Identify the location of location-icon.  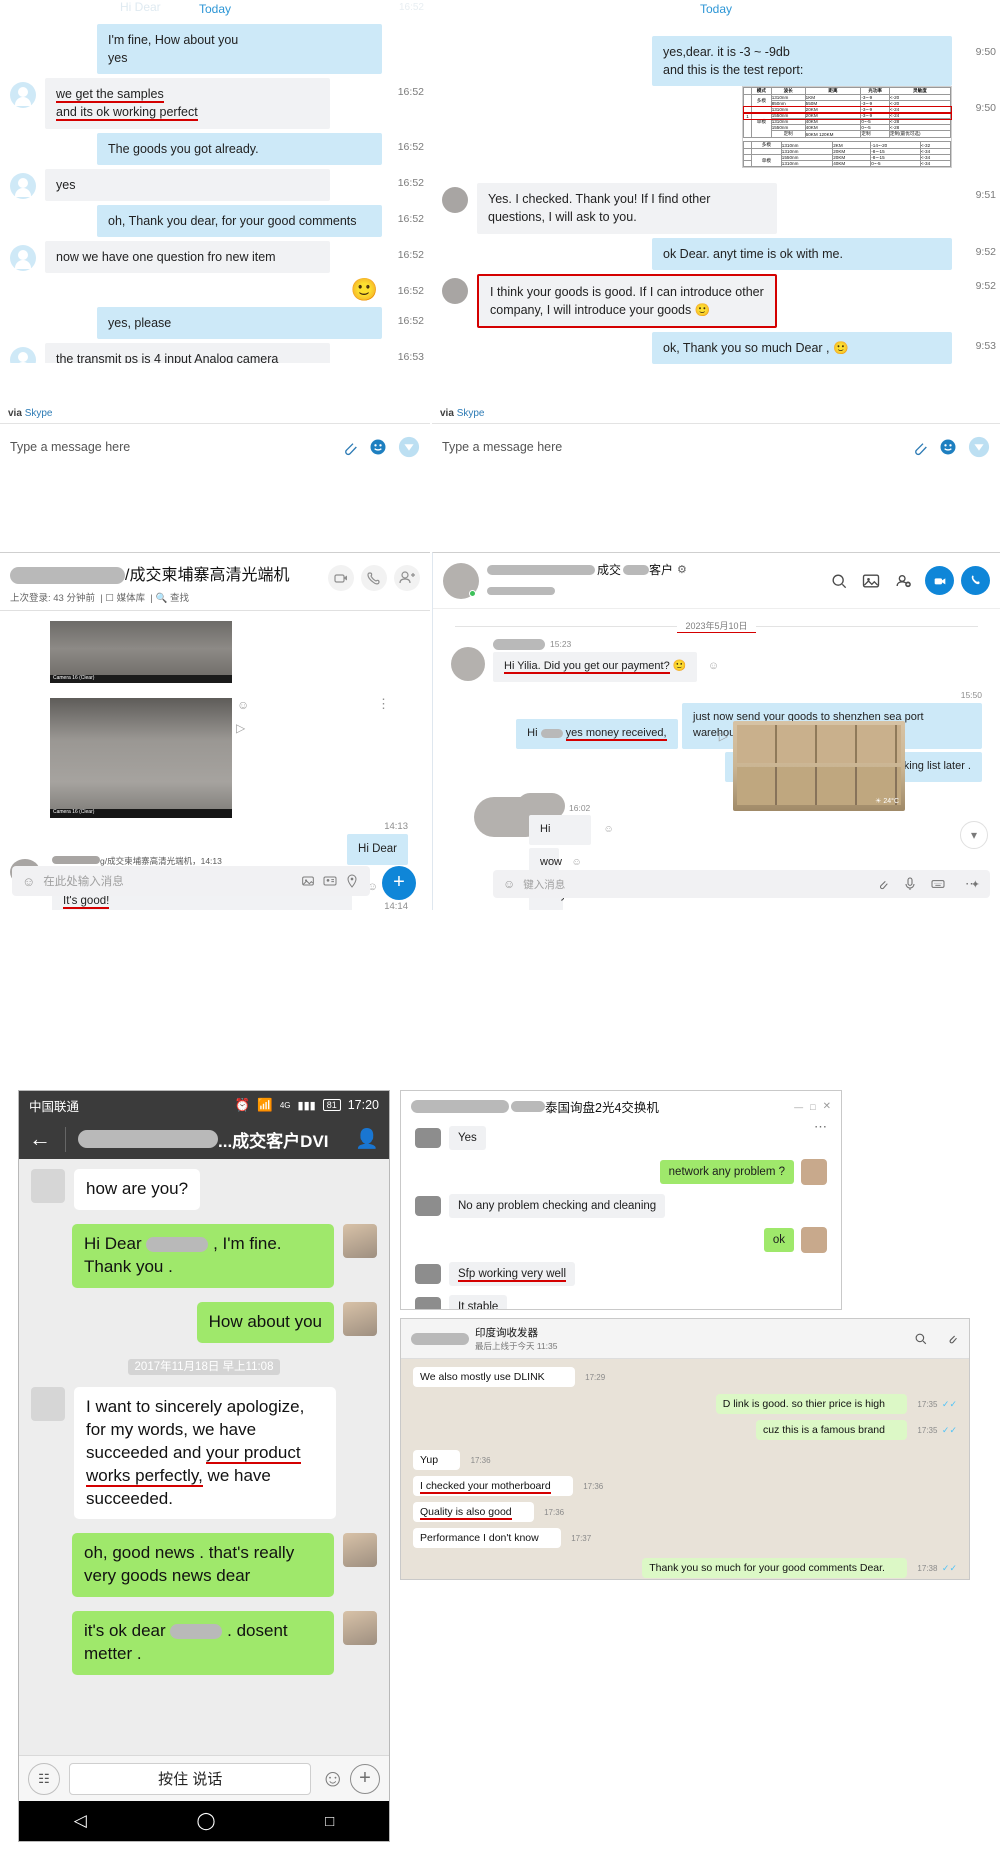
(352, 881).